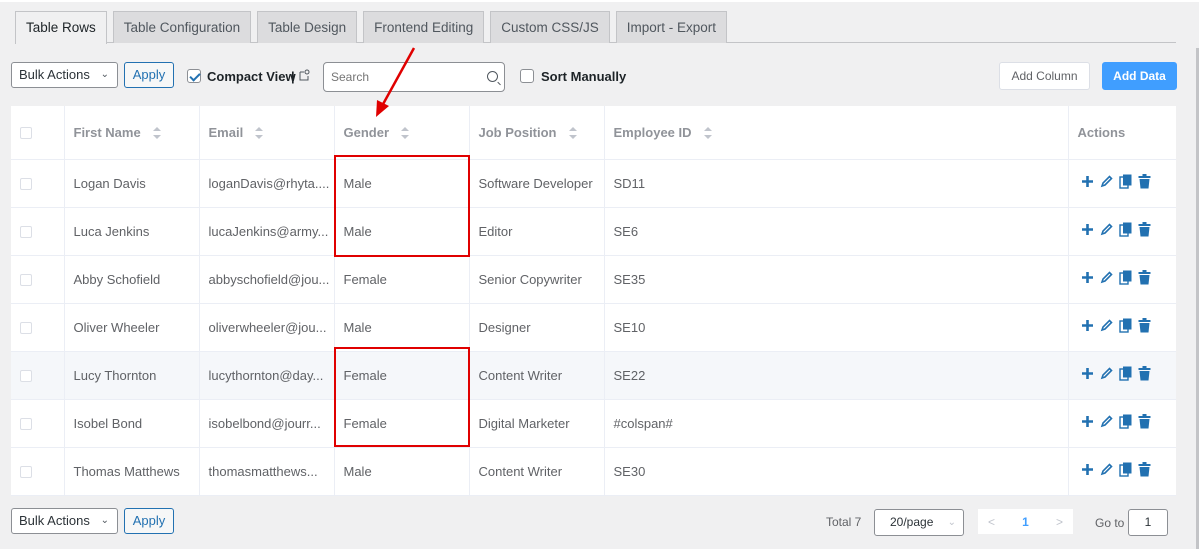 This screenshot has height=549, width=1199. I want to click on cell-job-position: Editor, so click(537, 231).